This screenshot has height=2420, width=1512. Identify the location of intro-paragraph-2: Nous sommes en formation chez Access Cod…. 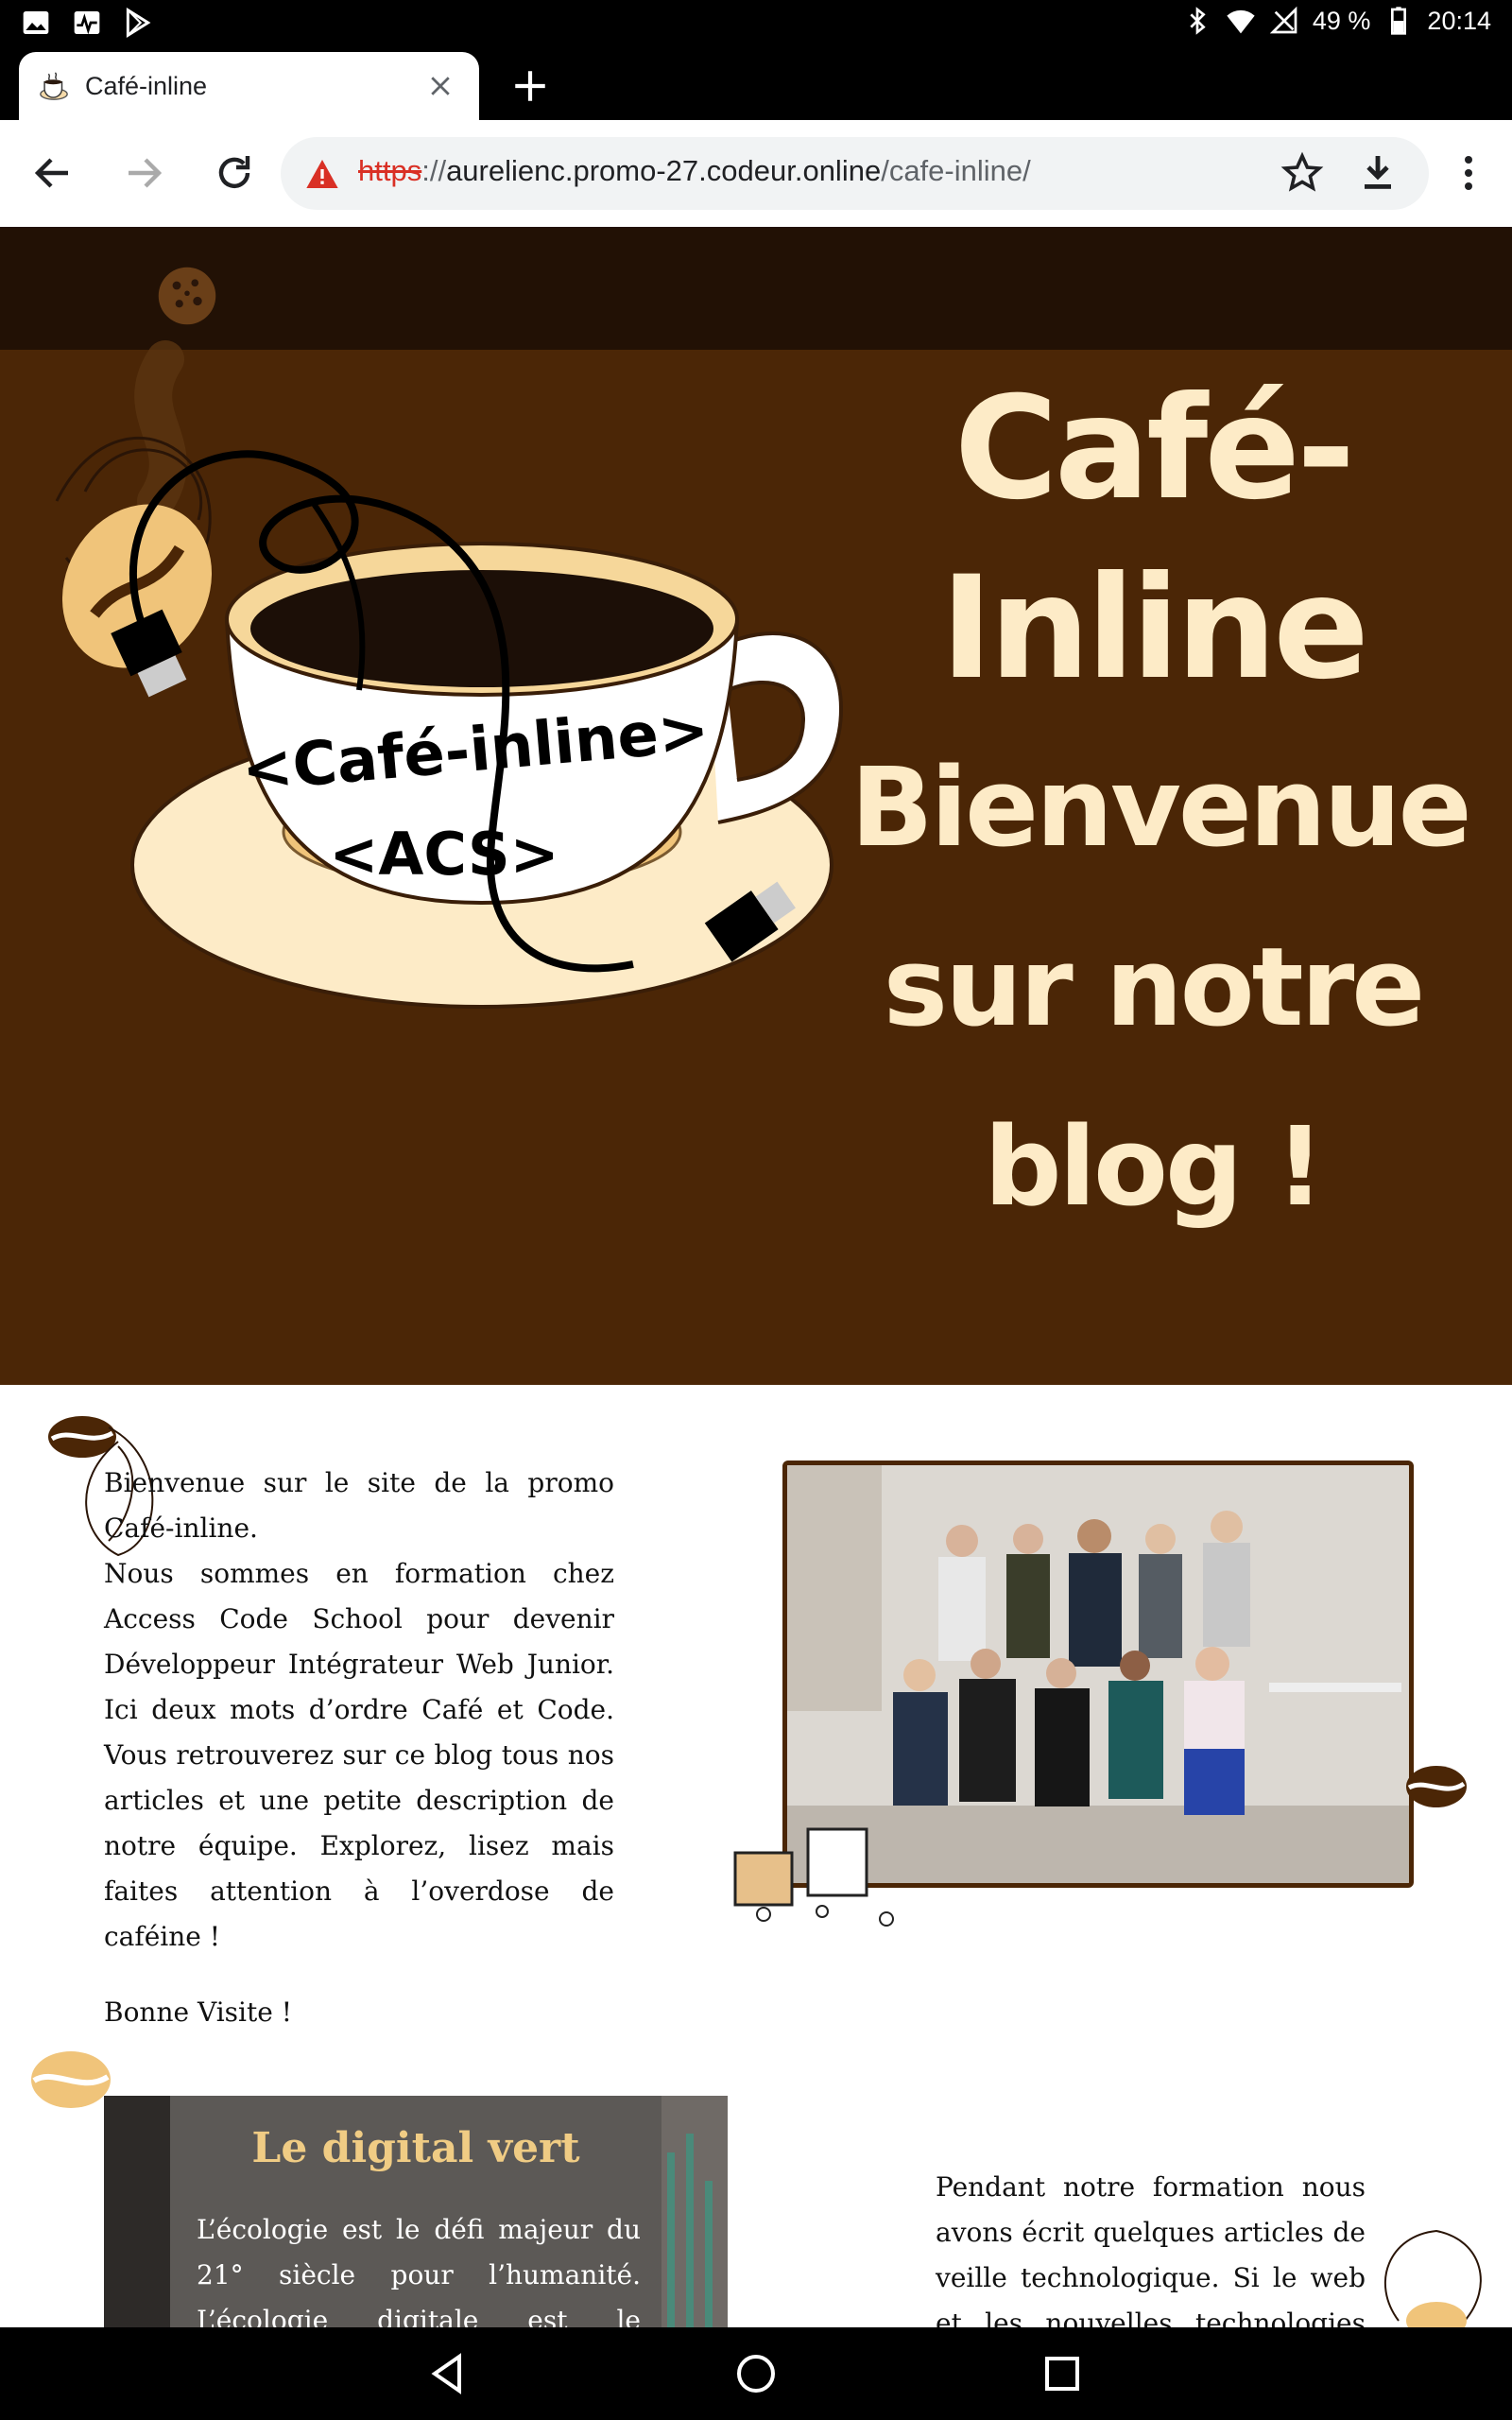
(359, 1755).